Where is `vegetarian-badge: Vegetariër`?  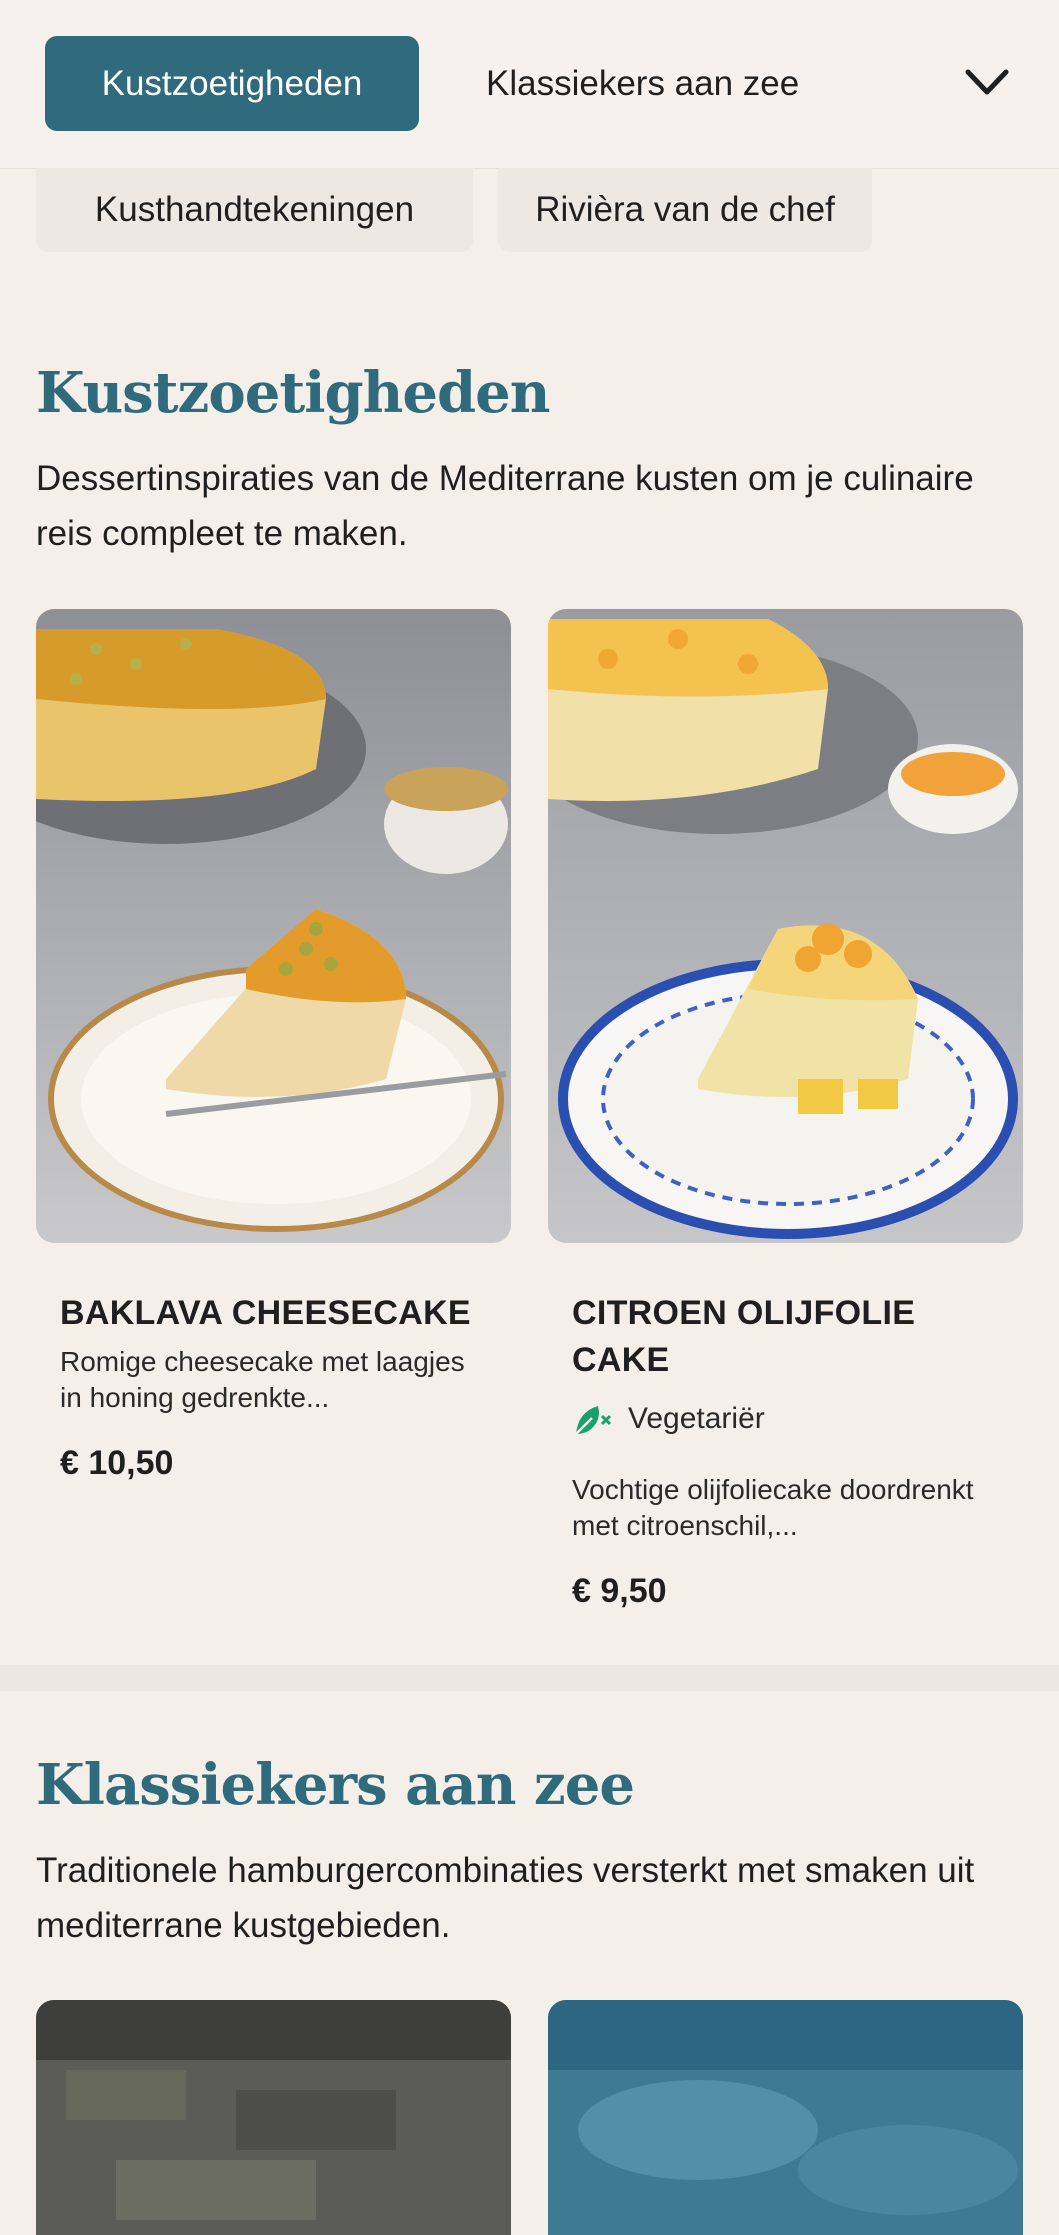 vegetarian-badge: Vegetariër is located at coordinates (668, 1419).